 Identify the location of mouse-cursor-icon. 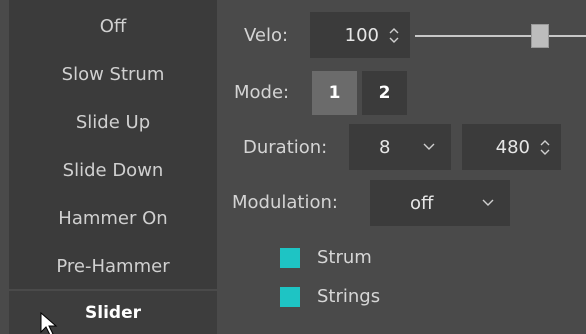
(49, 323).